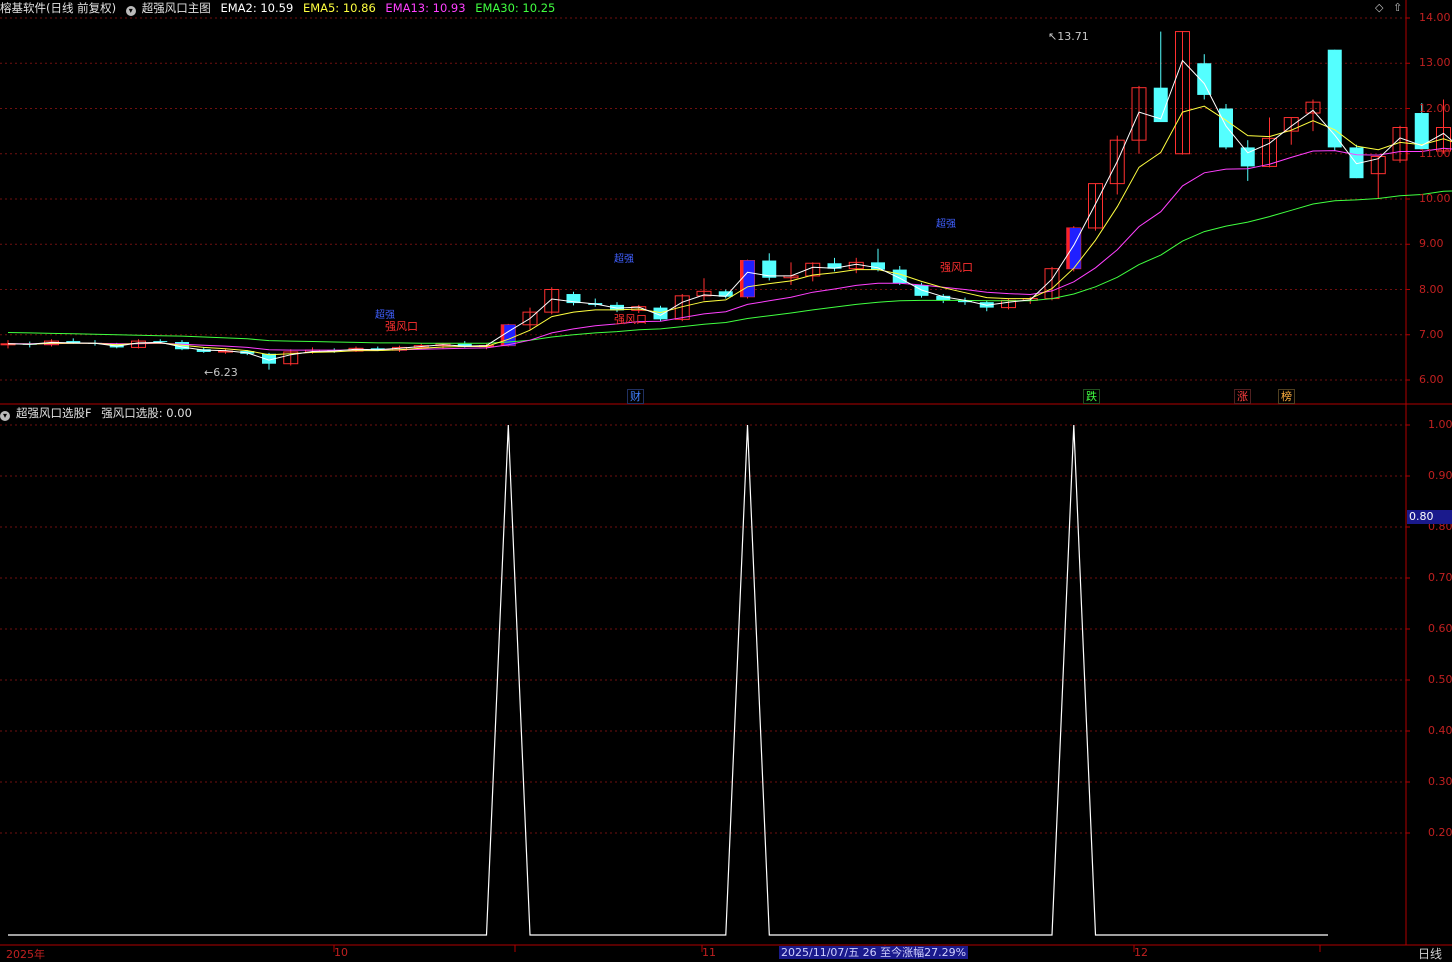  I want to click on event-mark-bang: 榜, so click(1286, 396).